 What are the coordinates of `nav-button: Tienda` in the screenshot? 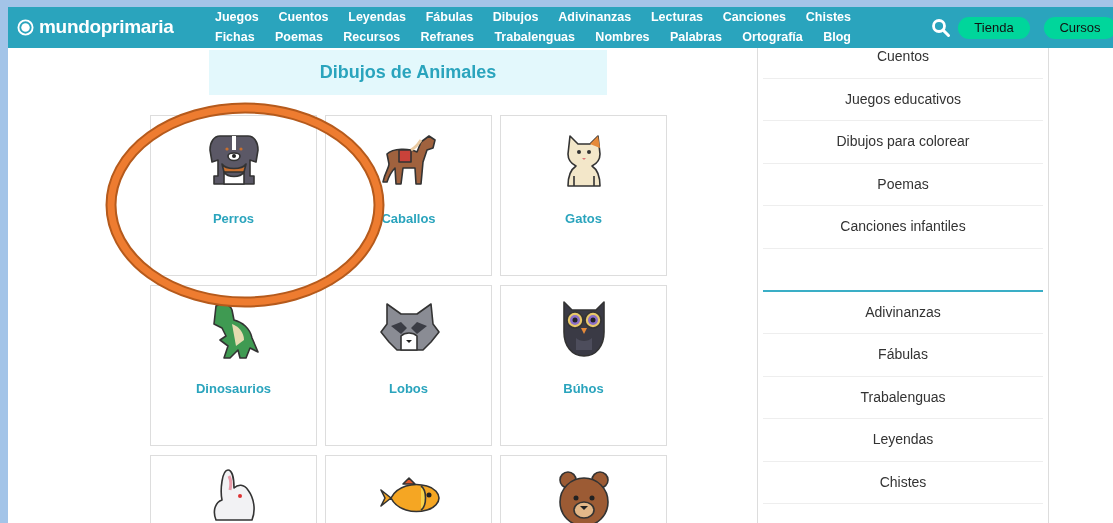 It's located at (994, 27).